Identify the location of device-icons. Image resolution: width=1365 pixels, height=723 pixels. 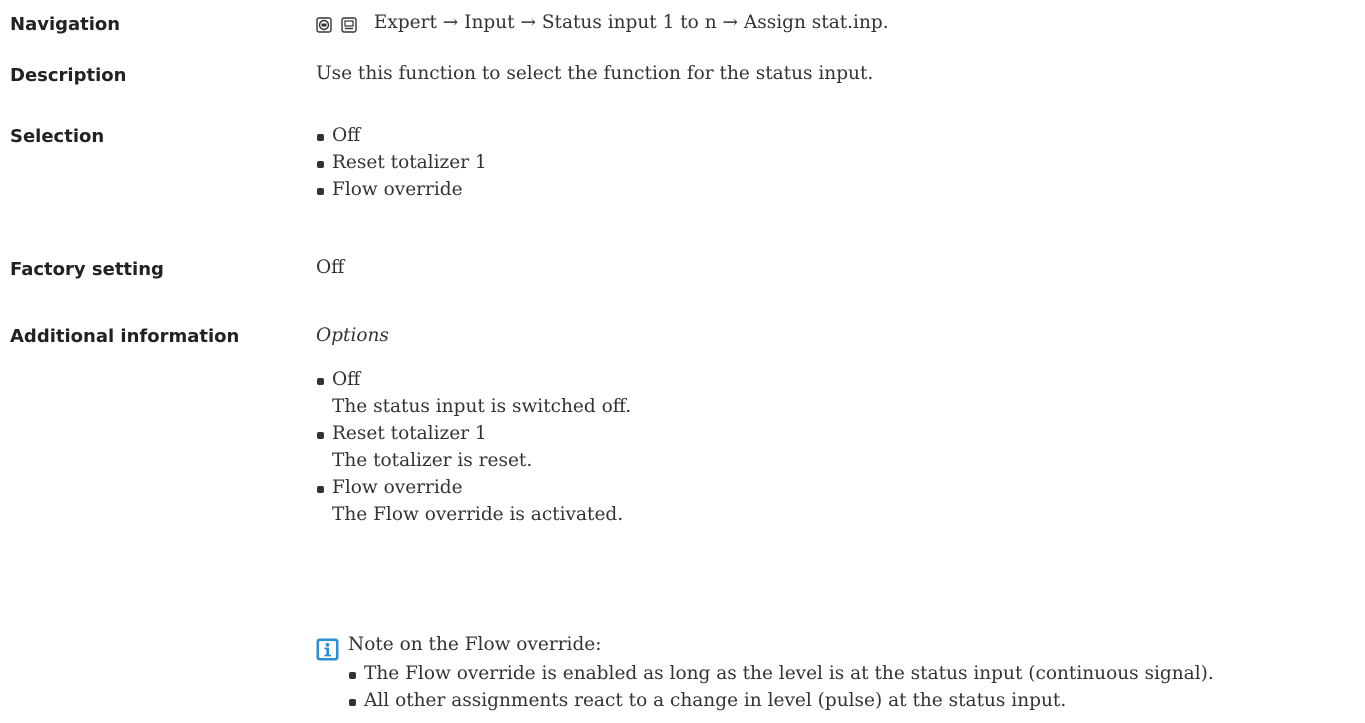
(338, 24).